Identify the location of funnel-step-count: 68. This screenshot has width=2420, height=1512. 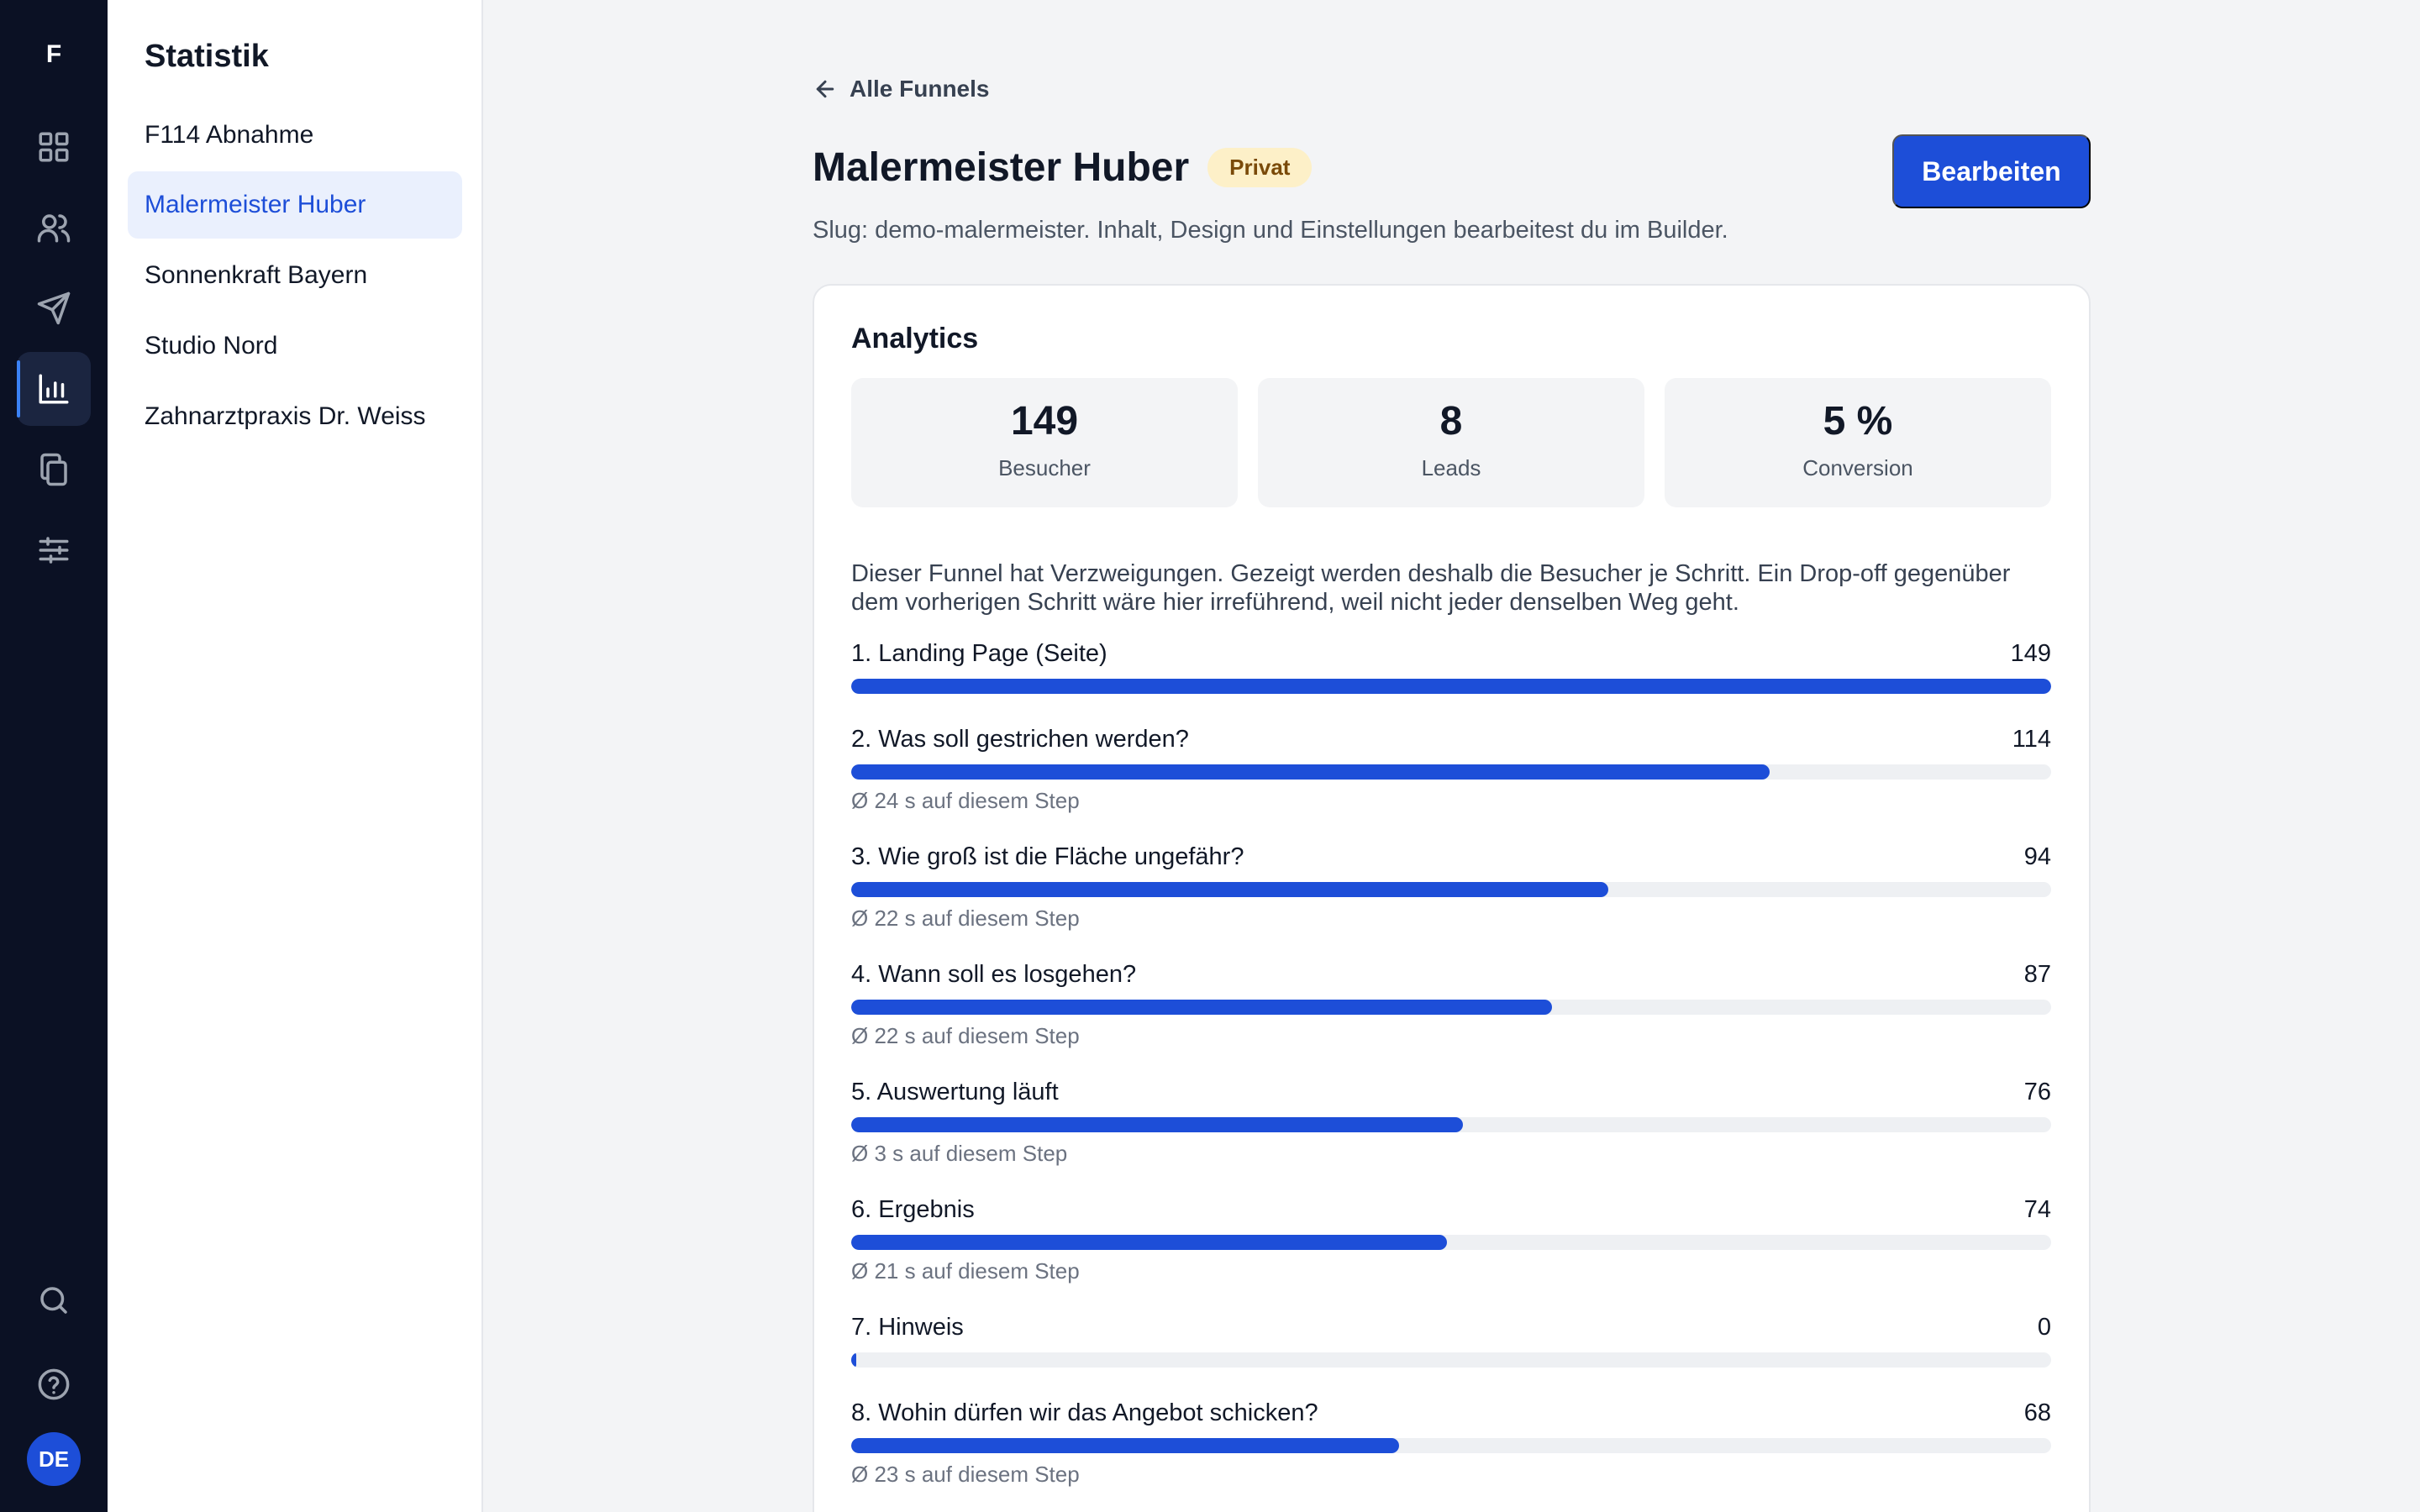
(2037, 1412).